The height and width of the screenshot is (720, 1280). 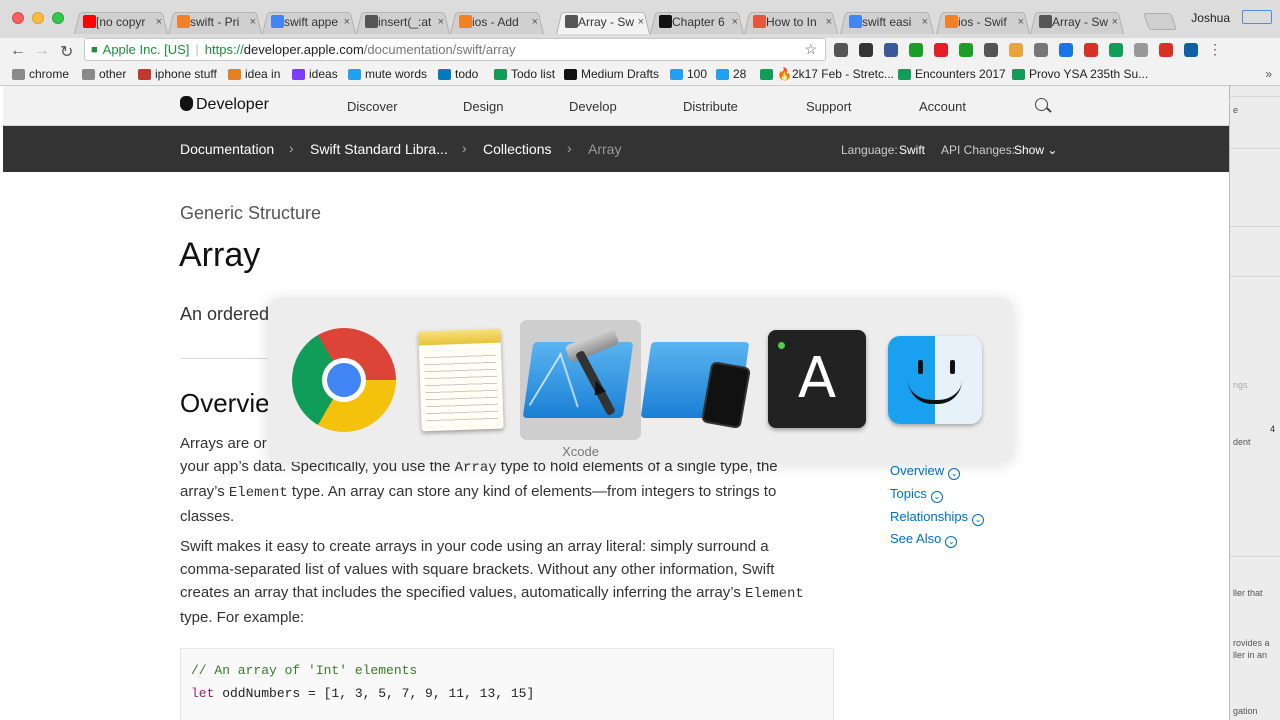 I want to click on nav-account: Account, so click(x=942, y=106).